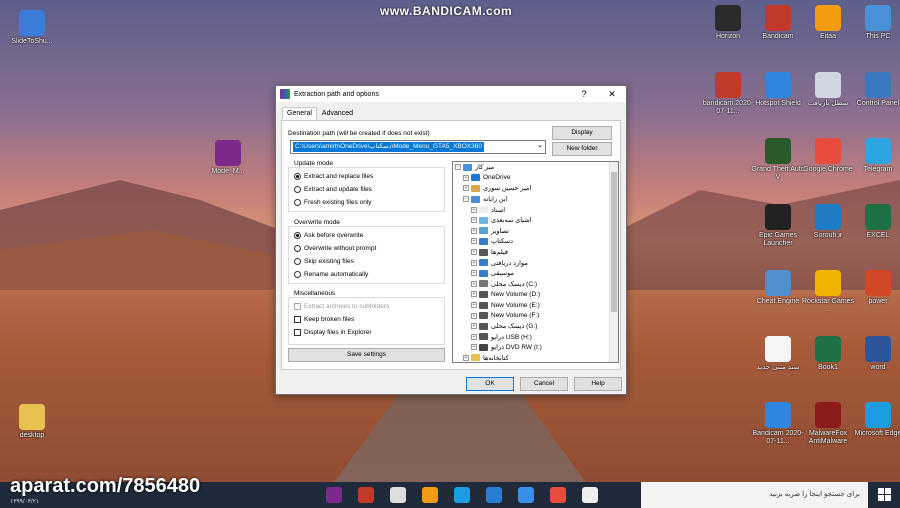  Describe the element at coordinates (334, 495) in the screenshot. I see `winrar-icon` at that location.